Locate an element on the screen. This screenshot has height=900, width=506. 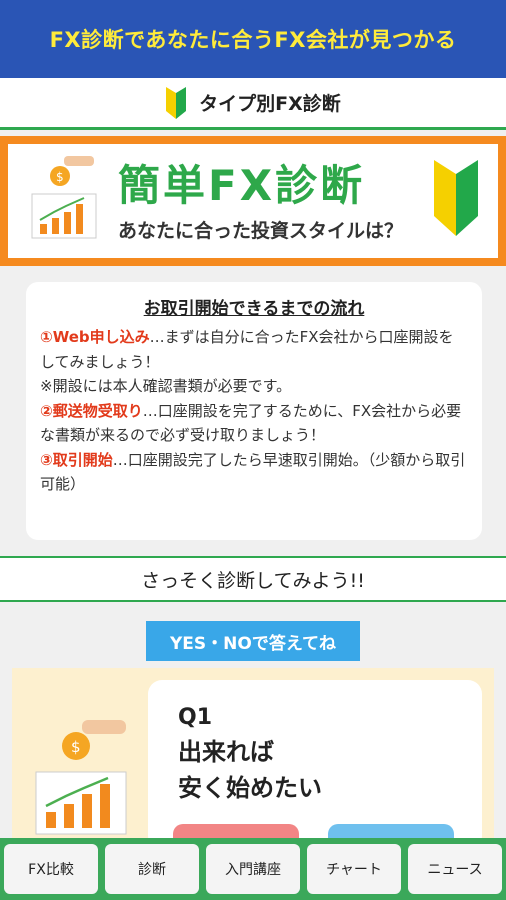
banner-text: FX診断であなたに合うFX会社が見つかる is located at coordinates (253, 40).